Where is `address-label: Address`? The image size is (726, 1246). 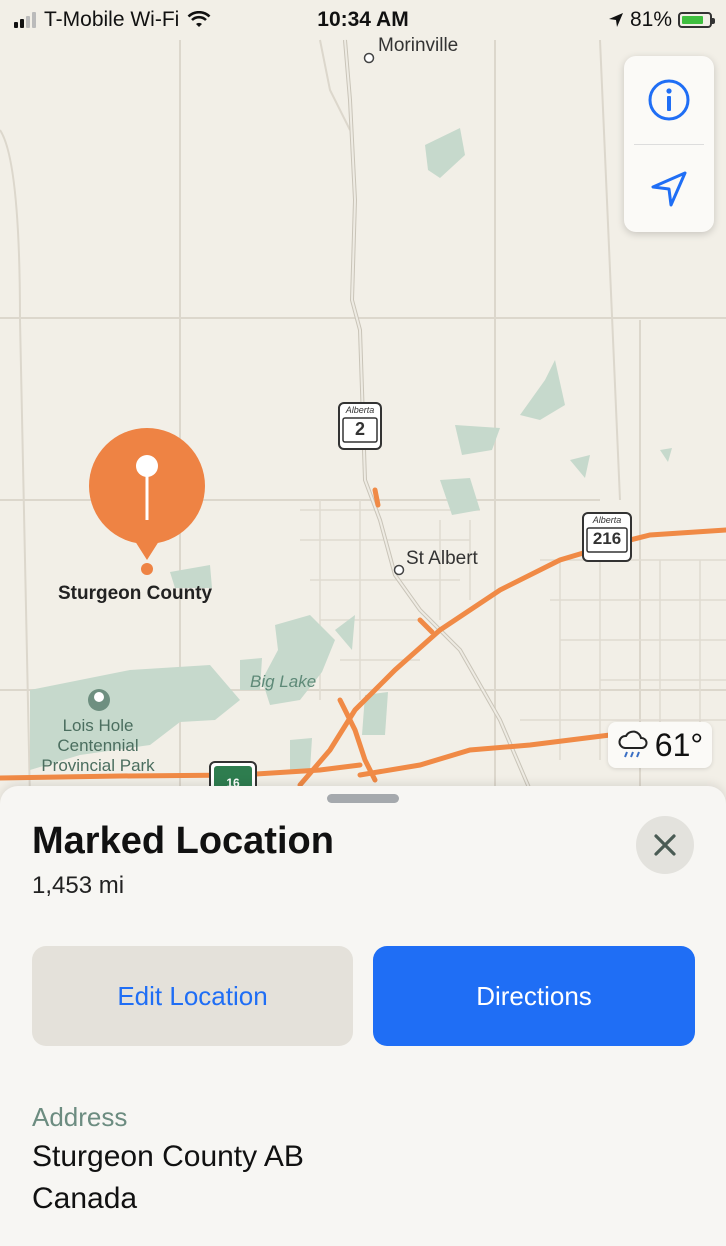 address-label: Address is located at coordinates (80, 1117).